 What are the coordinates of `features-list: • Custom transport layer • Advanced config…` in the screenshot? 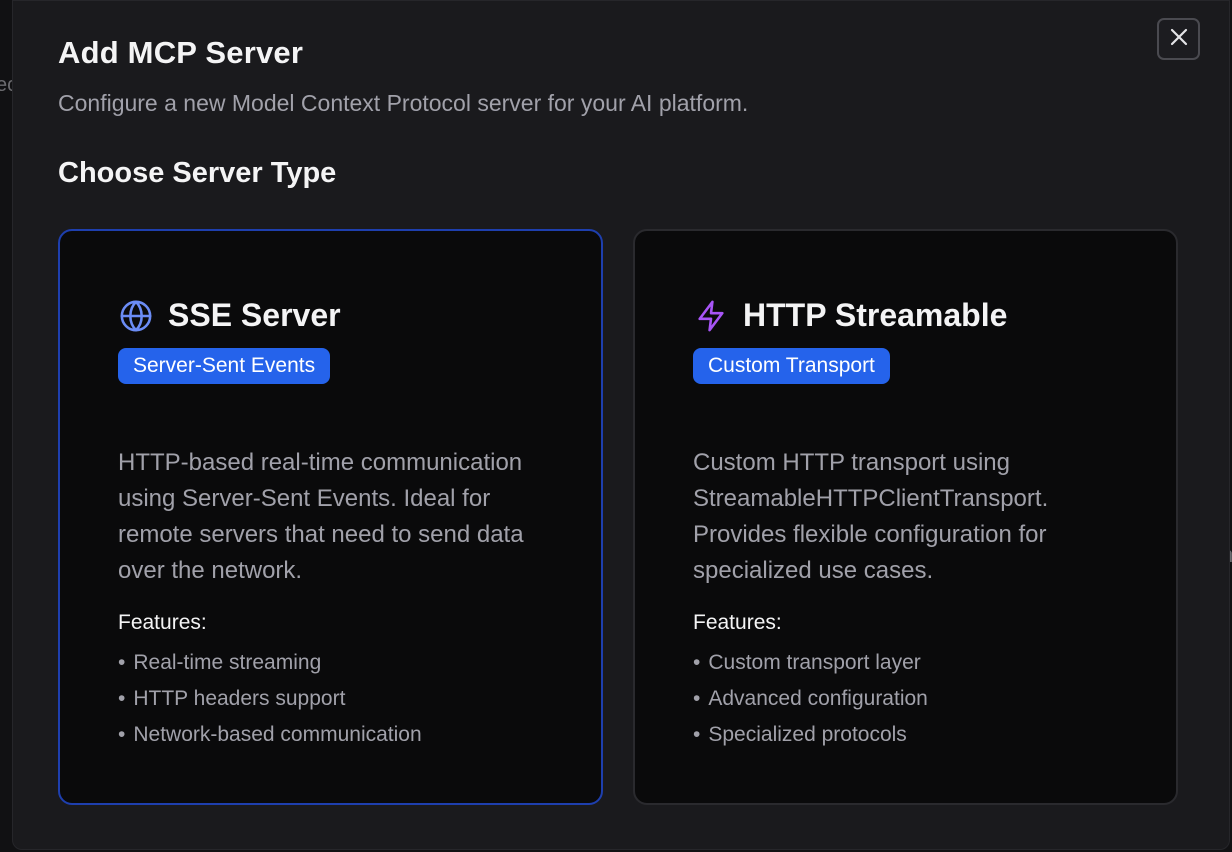 It's located at (810, 699).